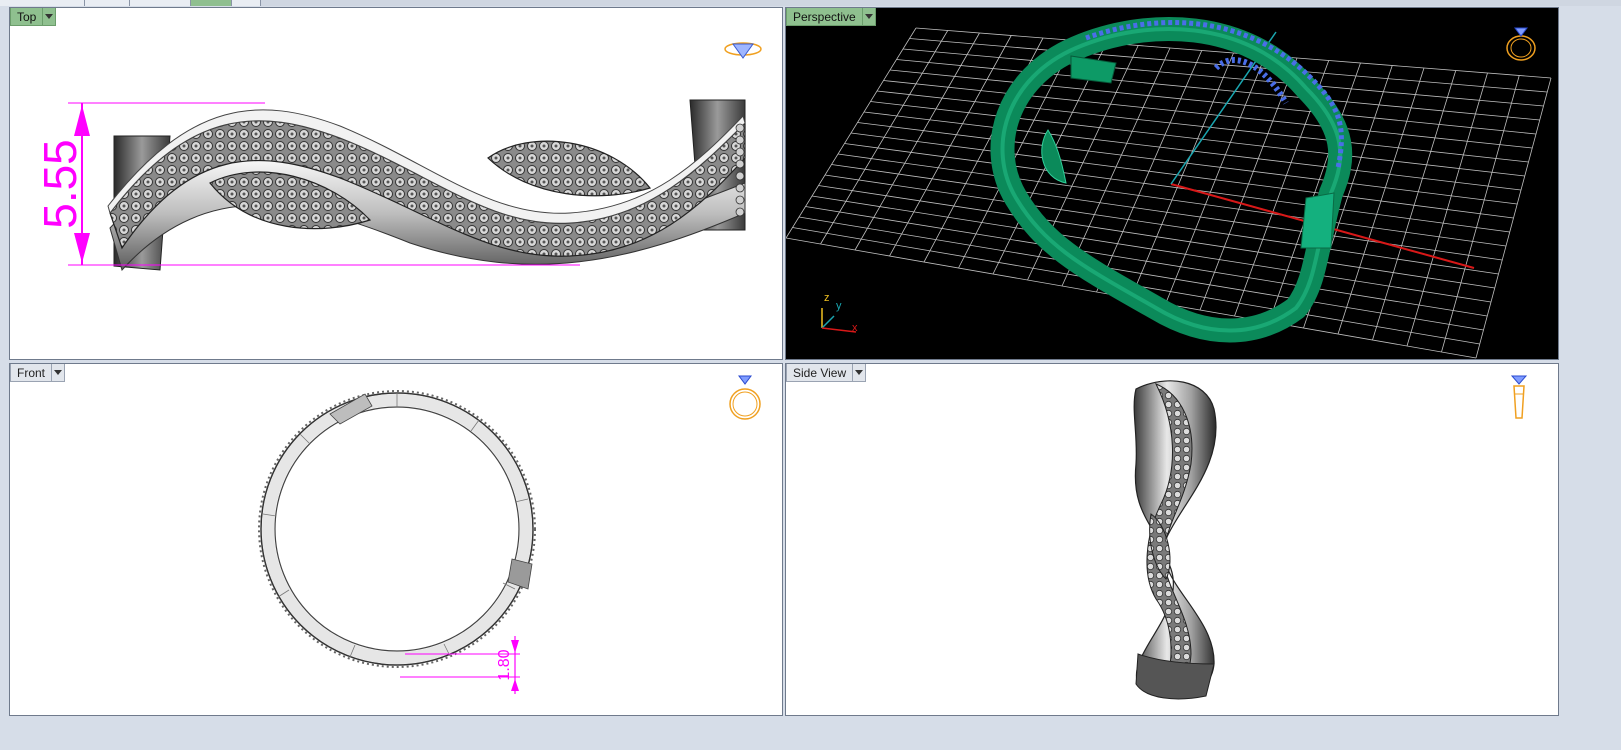 The image size is (1621, 750). I want to click on viewport-top-title: Top, so click(33, 17).